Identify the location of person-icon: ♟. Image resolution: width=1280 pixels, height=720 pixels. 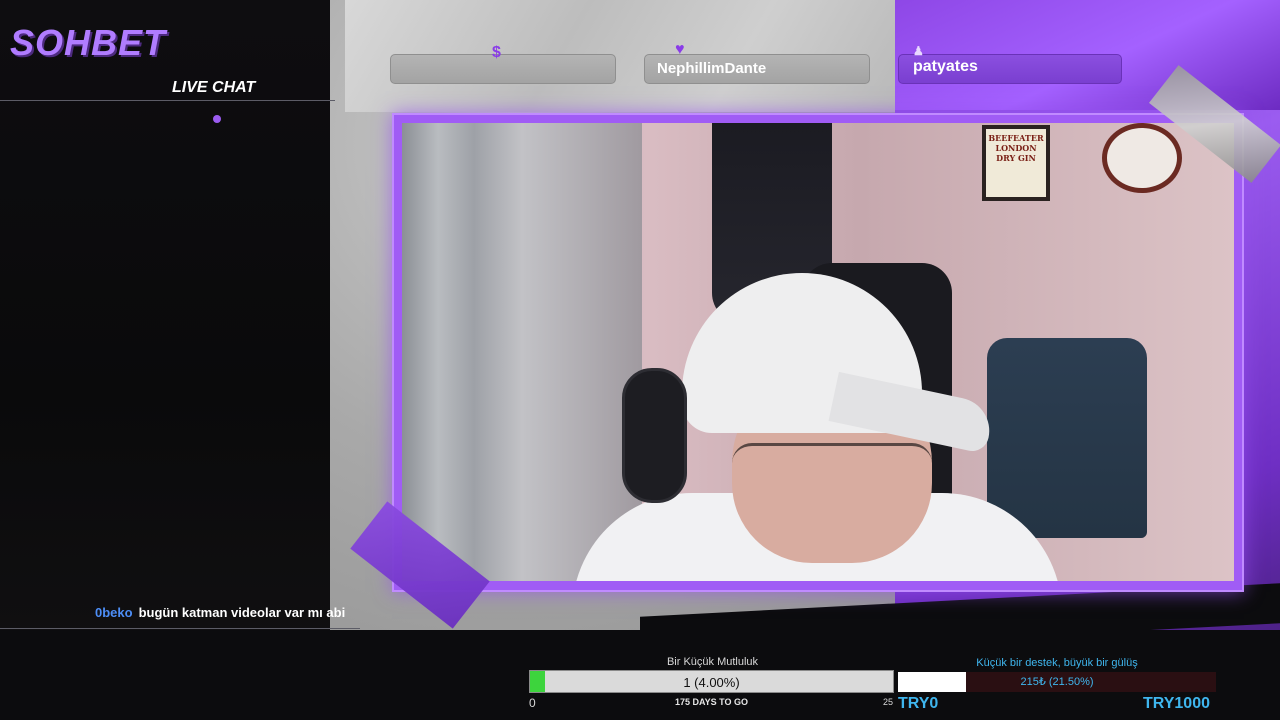
(918, 51).